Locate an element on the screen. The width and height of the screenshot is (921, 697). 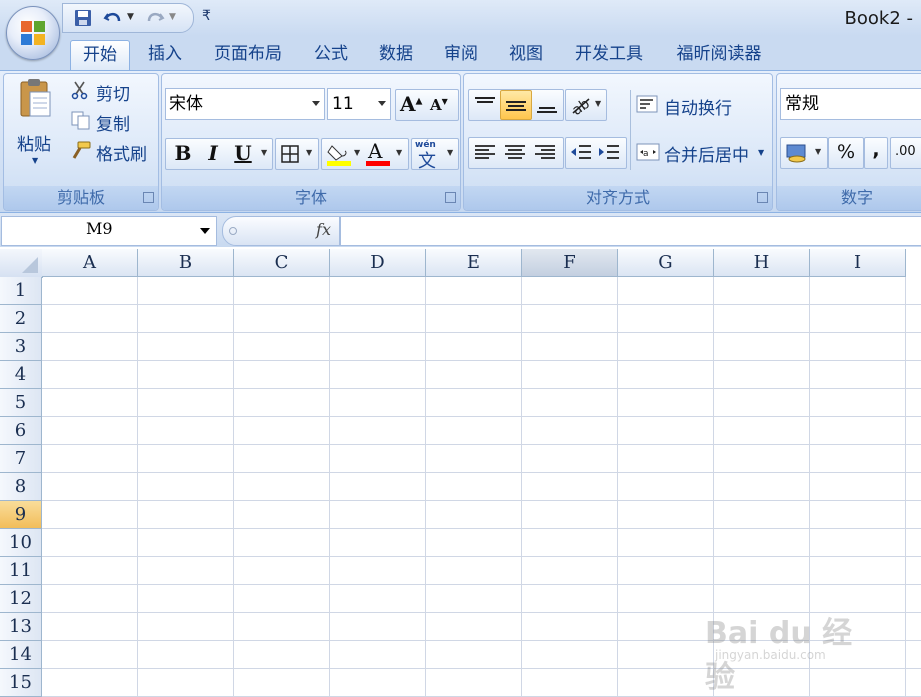
phonetic-button: wén 文 ▼ is located at coordinates (435, 155).